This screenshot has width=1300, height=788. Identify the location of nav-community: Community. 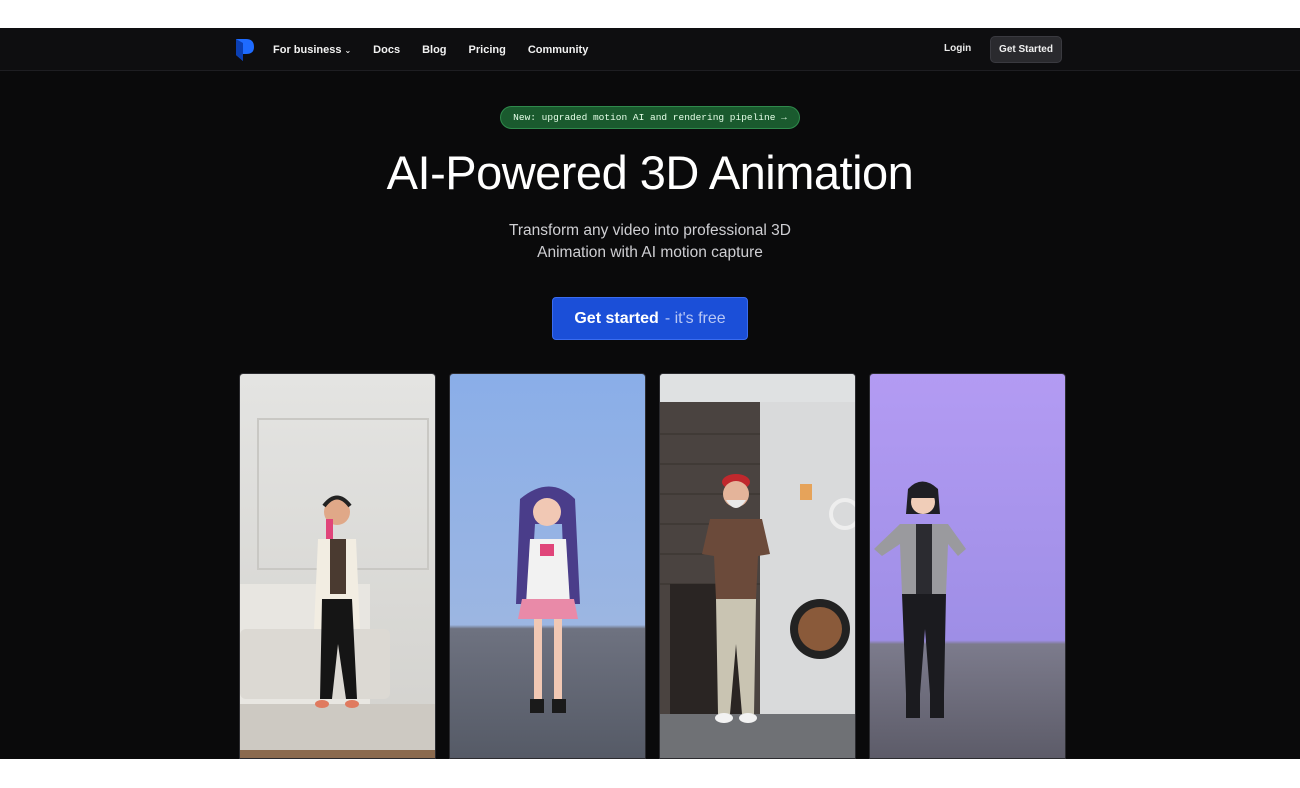
(558, 50).